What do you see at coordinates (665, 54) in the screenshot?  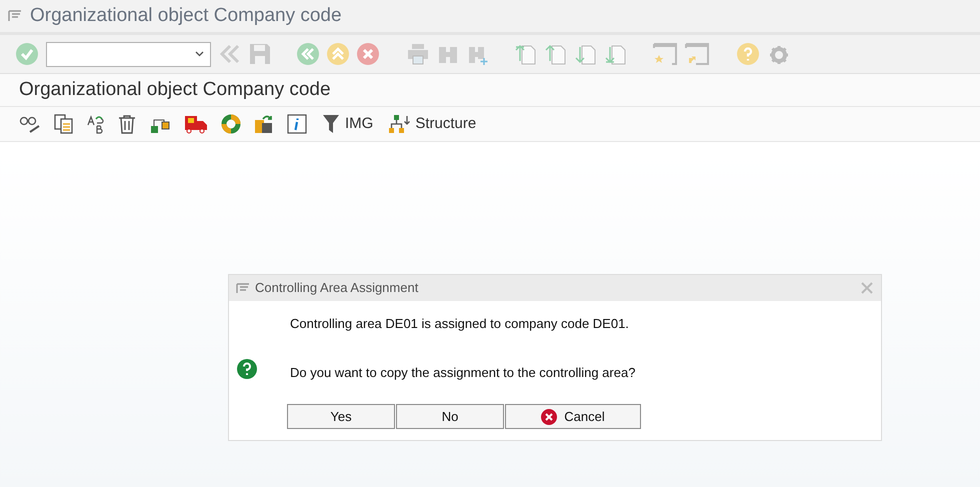 I see `new-window-icon` at bounding box center [665, 54].